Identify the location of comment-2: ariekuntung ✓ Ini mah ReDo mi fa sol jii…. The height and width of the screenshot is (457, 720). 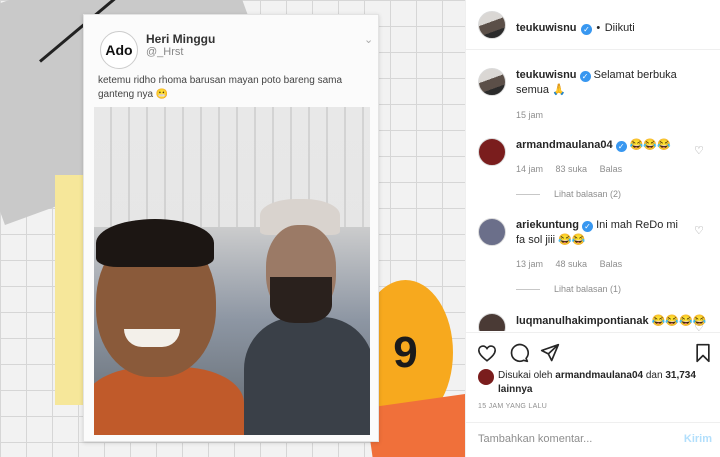
(601, 233).